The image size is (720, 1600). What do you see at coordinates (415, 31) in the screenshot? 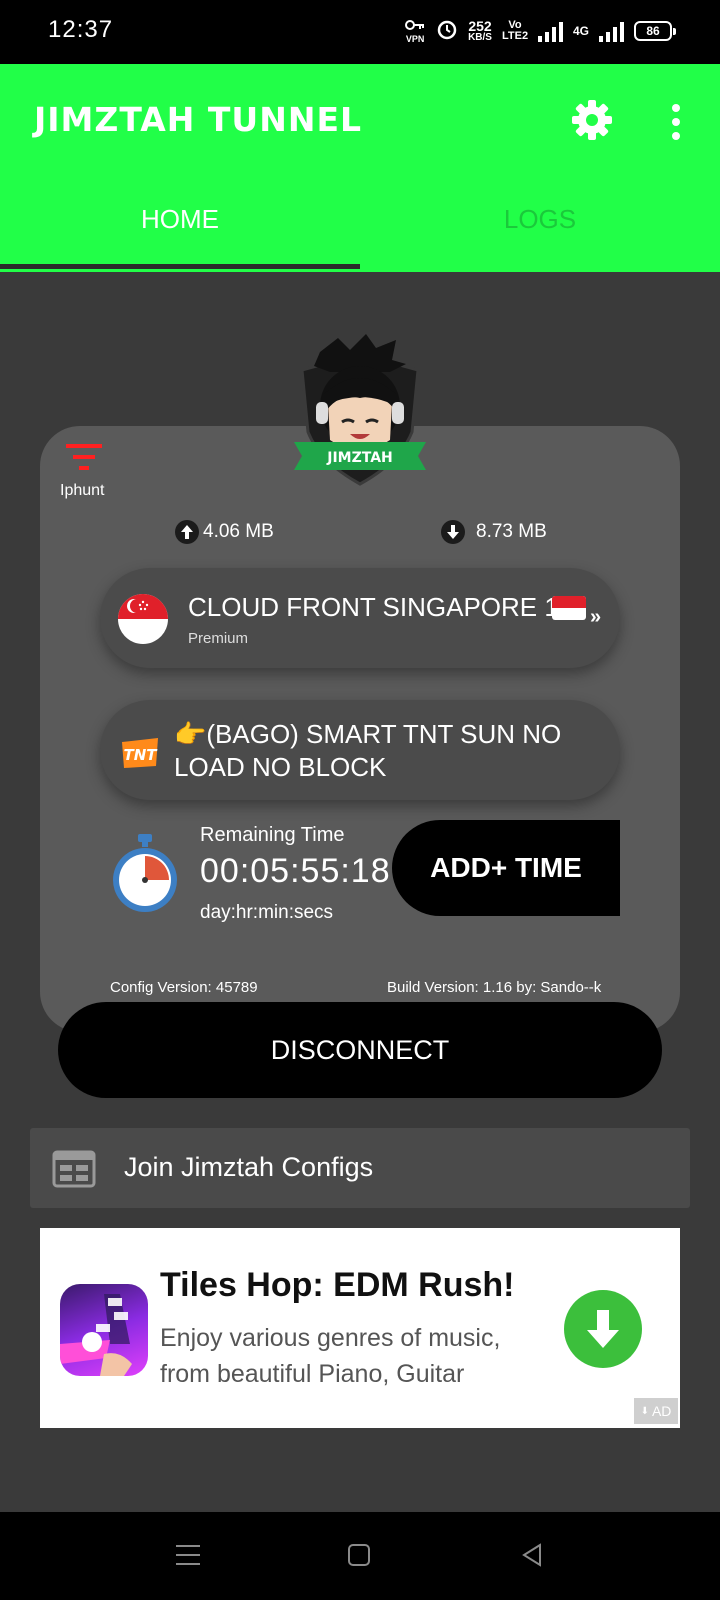
I see `vpn-key-icon: VPN` at bounding box center [415, 31].